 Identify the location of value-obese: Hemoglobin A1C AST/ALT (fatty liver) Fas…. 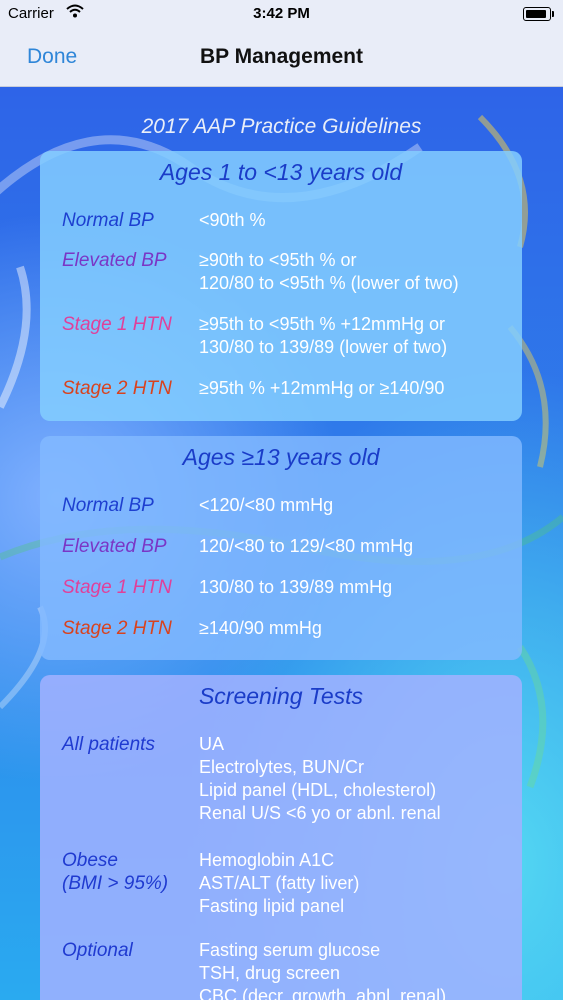
(279, 883).